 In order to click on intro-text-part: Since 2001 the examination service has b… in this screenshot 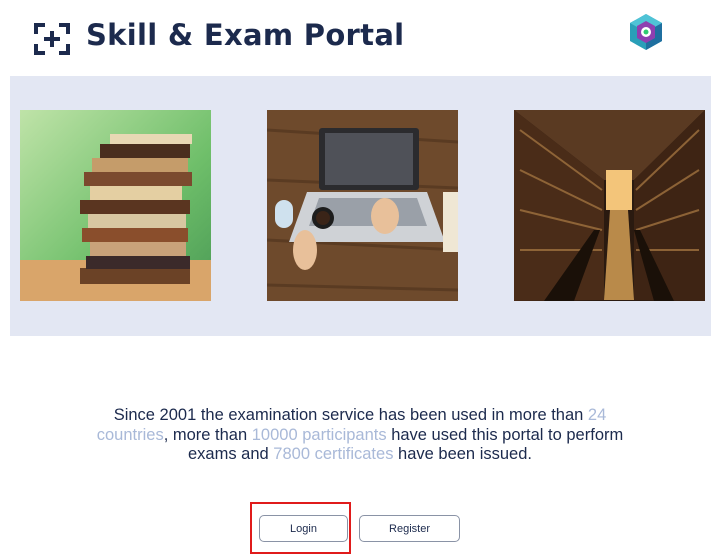, I will do `click(350, 415)`.